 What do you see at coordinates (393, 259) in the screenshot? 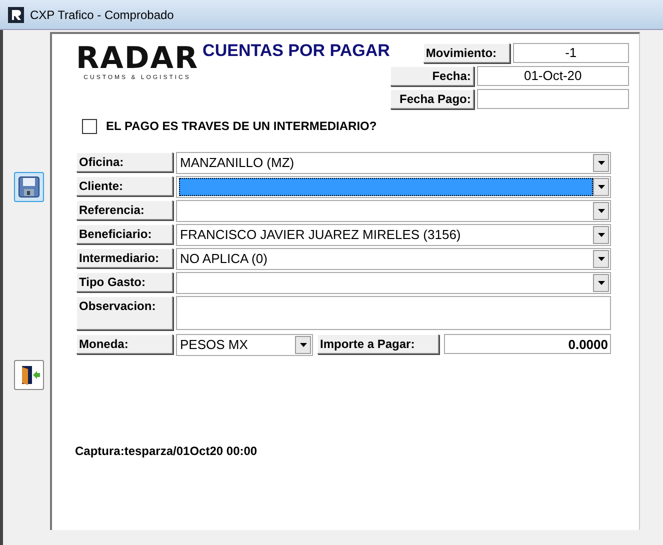
I see `dropdown-field: NO APLICA (0)` at bounding box center [393, 259].